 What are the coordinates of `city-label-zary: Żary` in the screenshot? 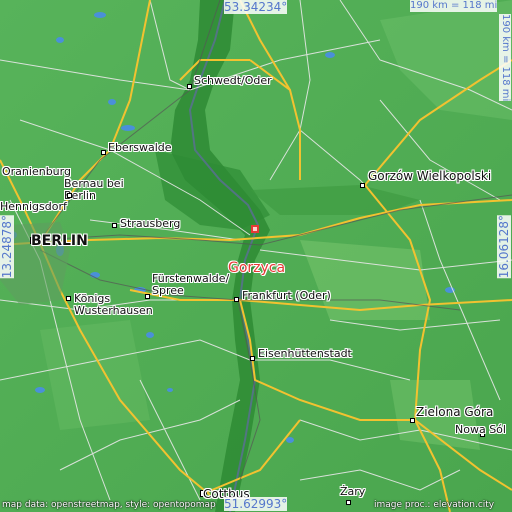 It's located at (352, 492).